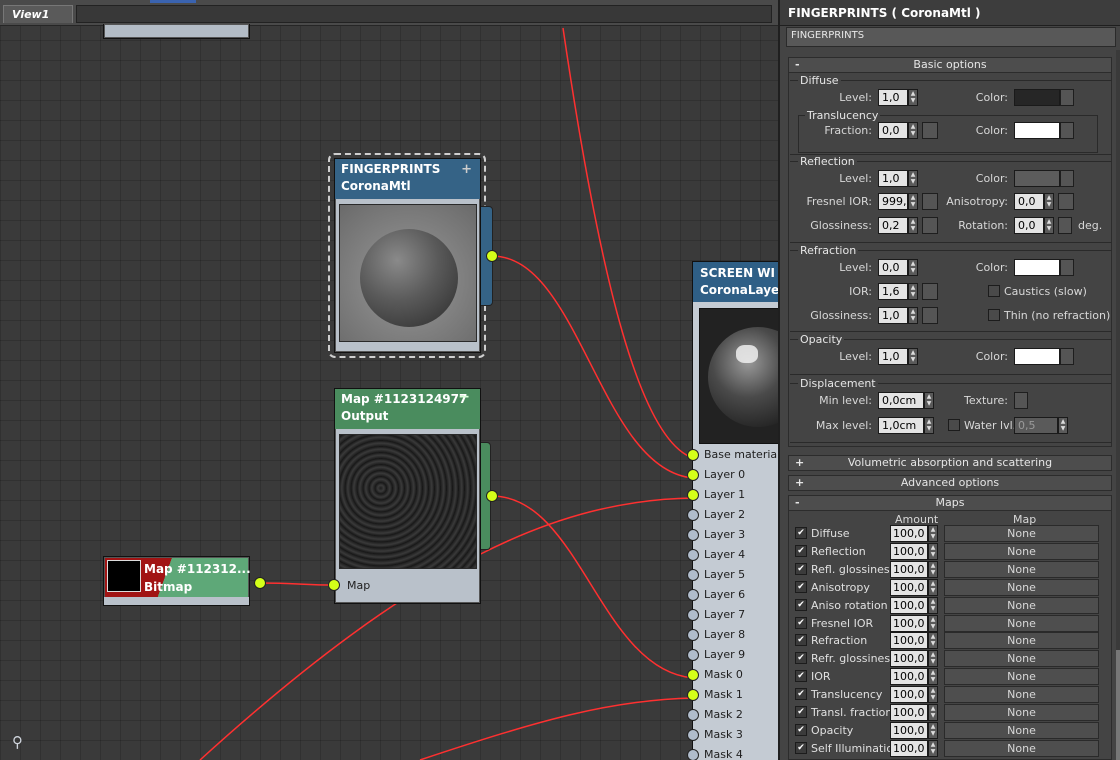 The image size is (1120, 760). I want to click on reflection-color-swatch, so click(1037, 178).